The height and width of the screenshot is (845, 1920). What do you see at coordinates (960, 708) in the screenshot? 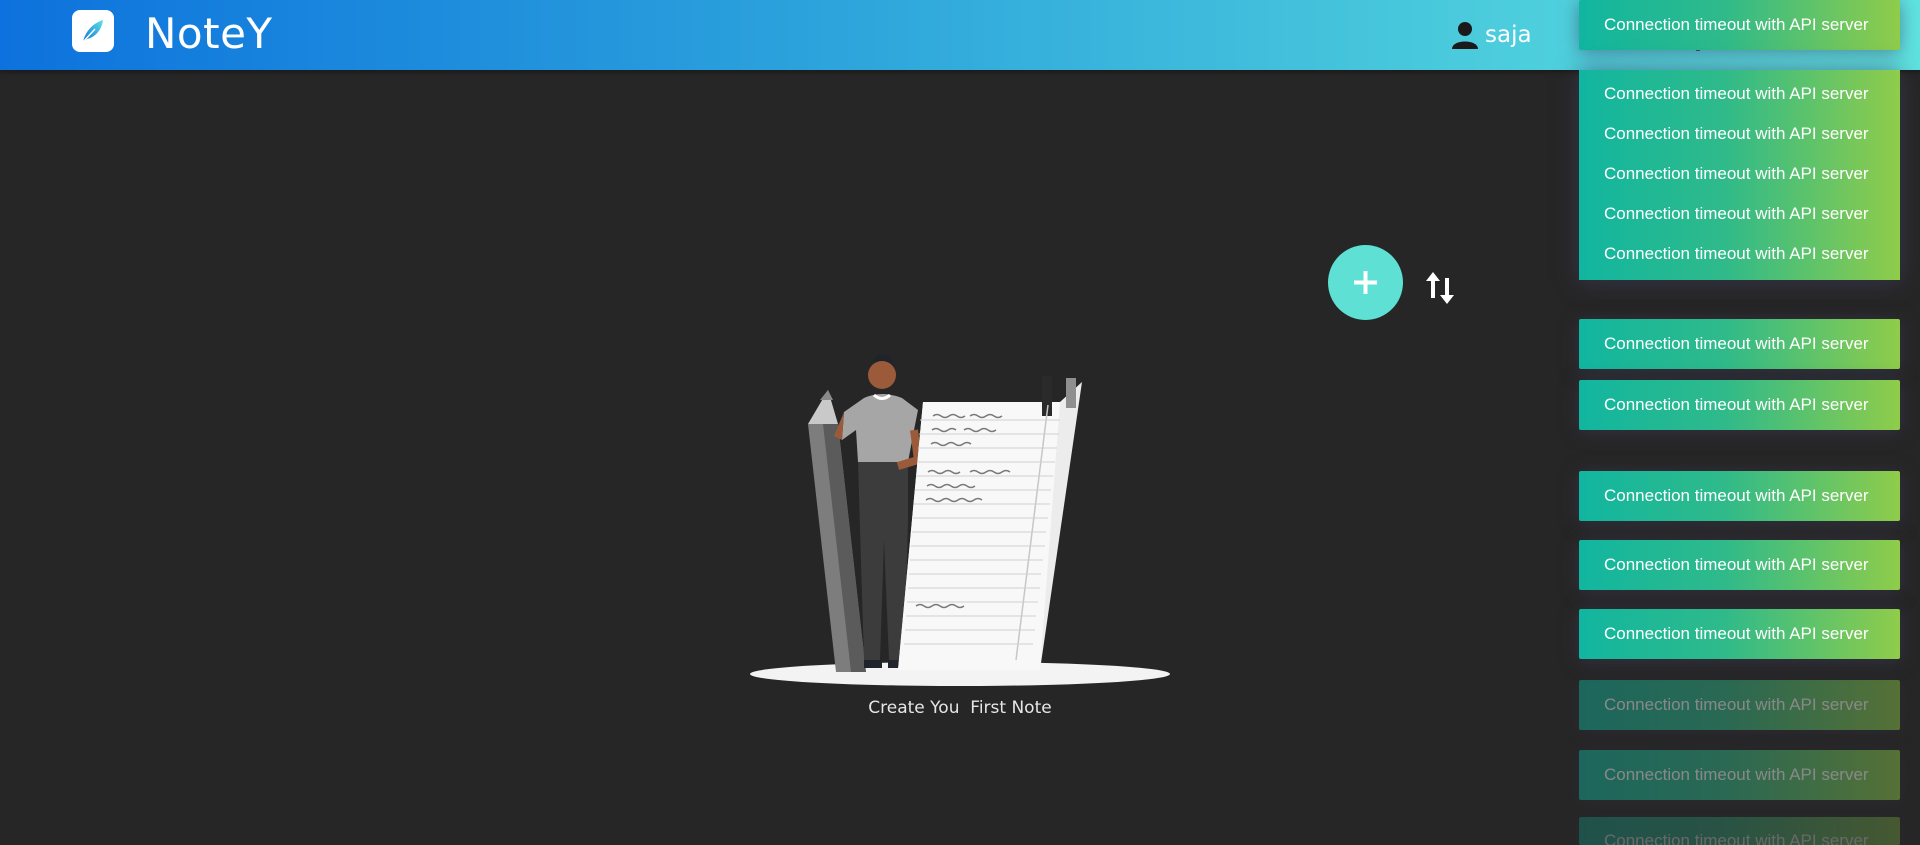
I see `empty-state-message: Create You First Note` at bounding box center [960, 708].